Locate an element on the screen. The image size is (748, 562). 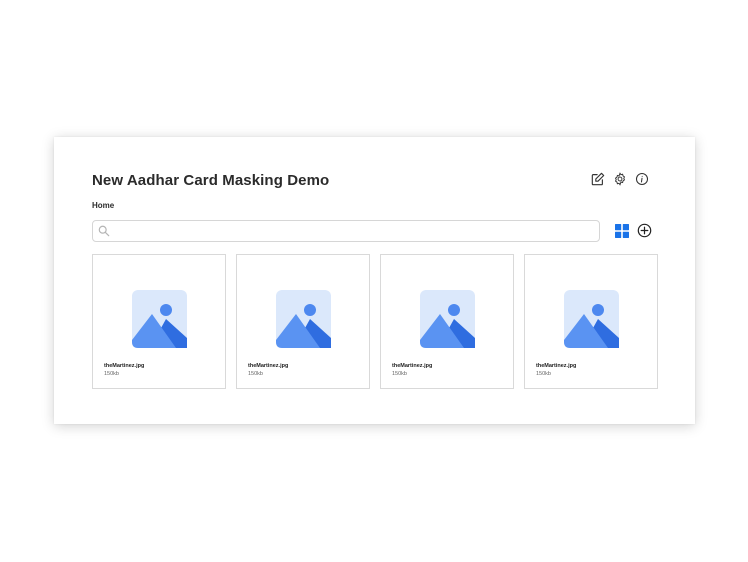
search-input is located at coordinates (355, 231).